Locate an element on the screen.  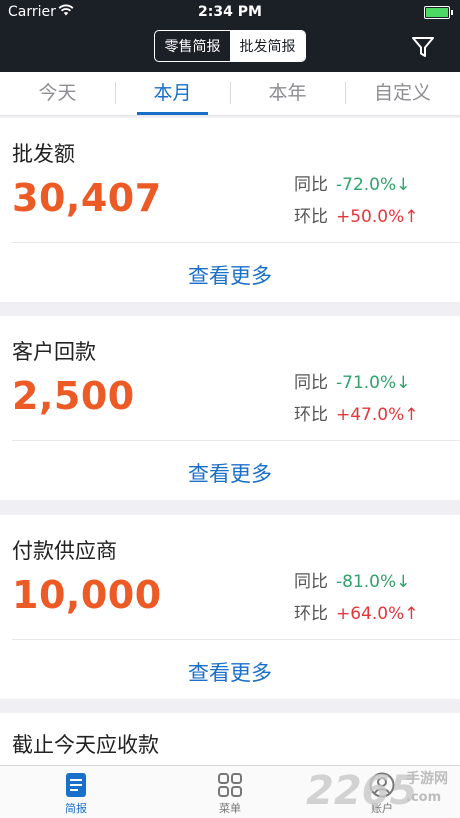
mom-row: 环比 +50.0%↑ is located at coordinates (356, 214).